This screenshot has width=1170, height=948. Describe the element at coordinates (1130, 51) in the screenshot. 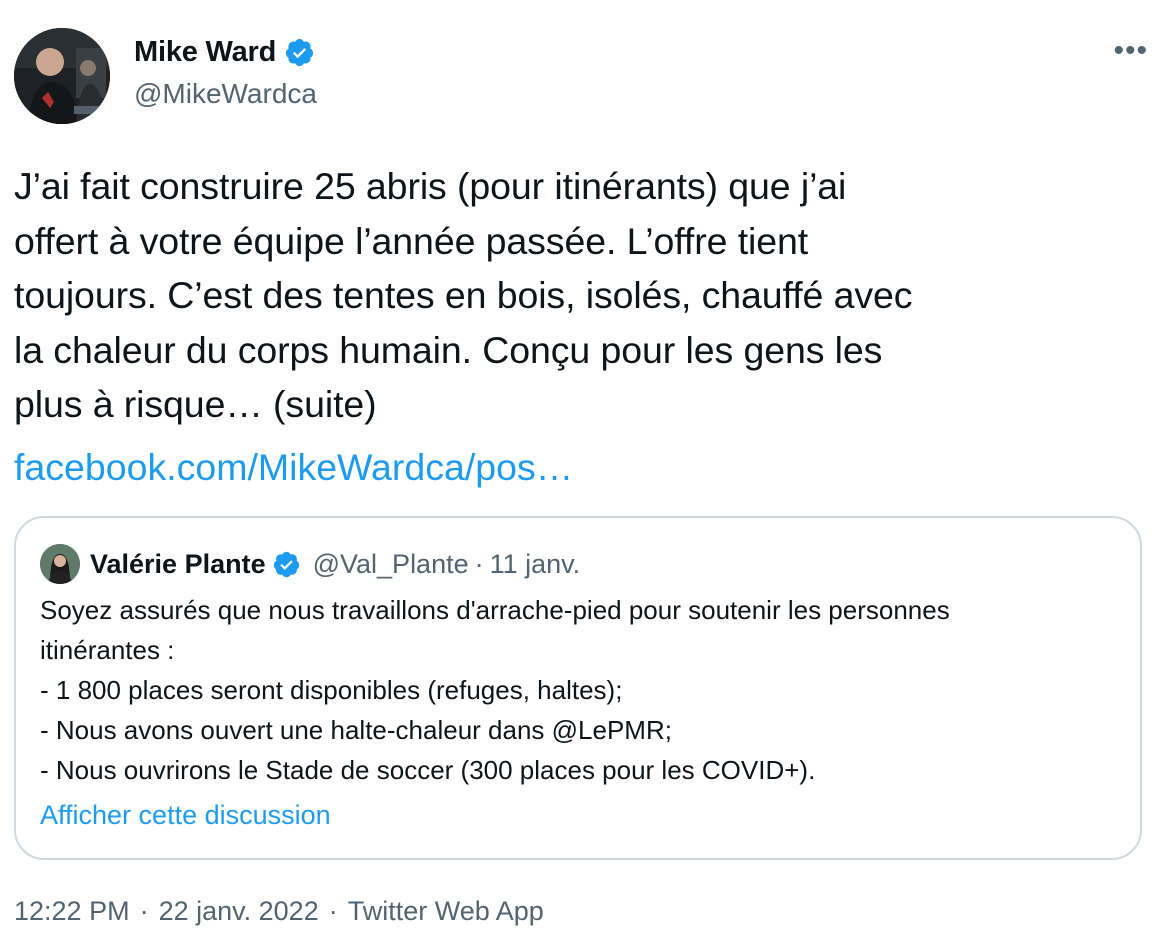

I see `more-options-icon: •••` at that location.